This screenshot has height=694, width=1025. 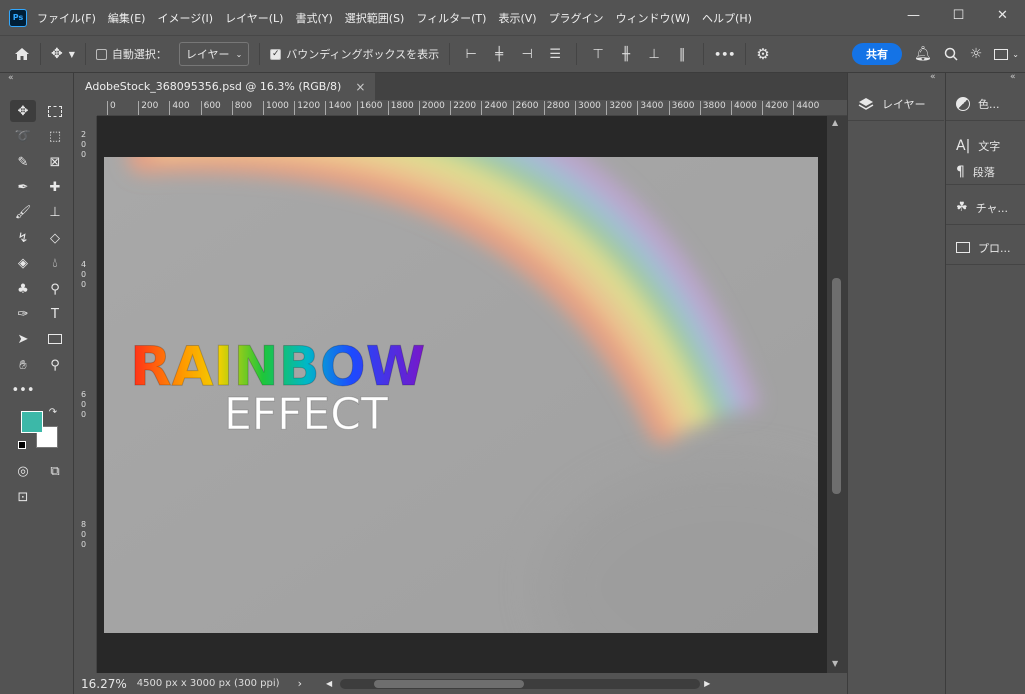 What do you see at coordinates (84, 264) in the screenshot?
I see `ruler-label: 4` at bounding box center [84, 264].